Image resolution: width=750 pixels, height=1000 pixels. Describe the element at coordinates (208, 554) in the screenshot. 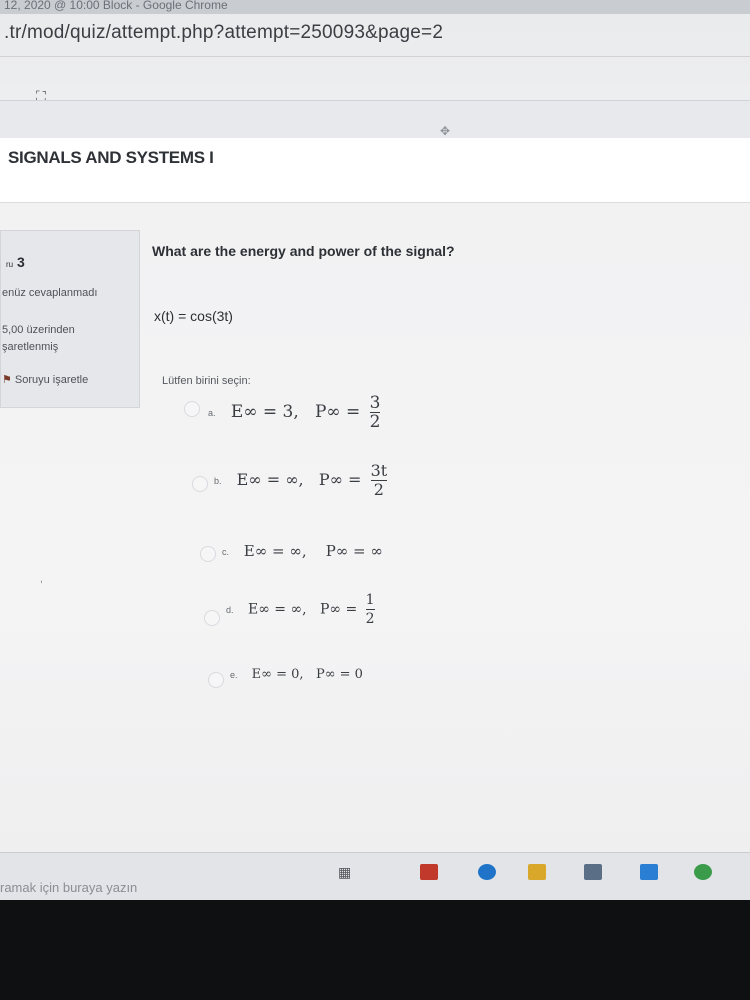

I see `option-c-radio` at that location.